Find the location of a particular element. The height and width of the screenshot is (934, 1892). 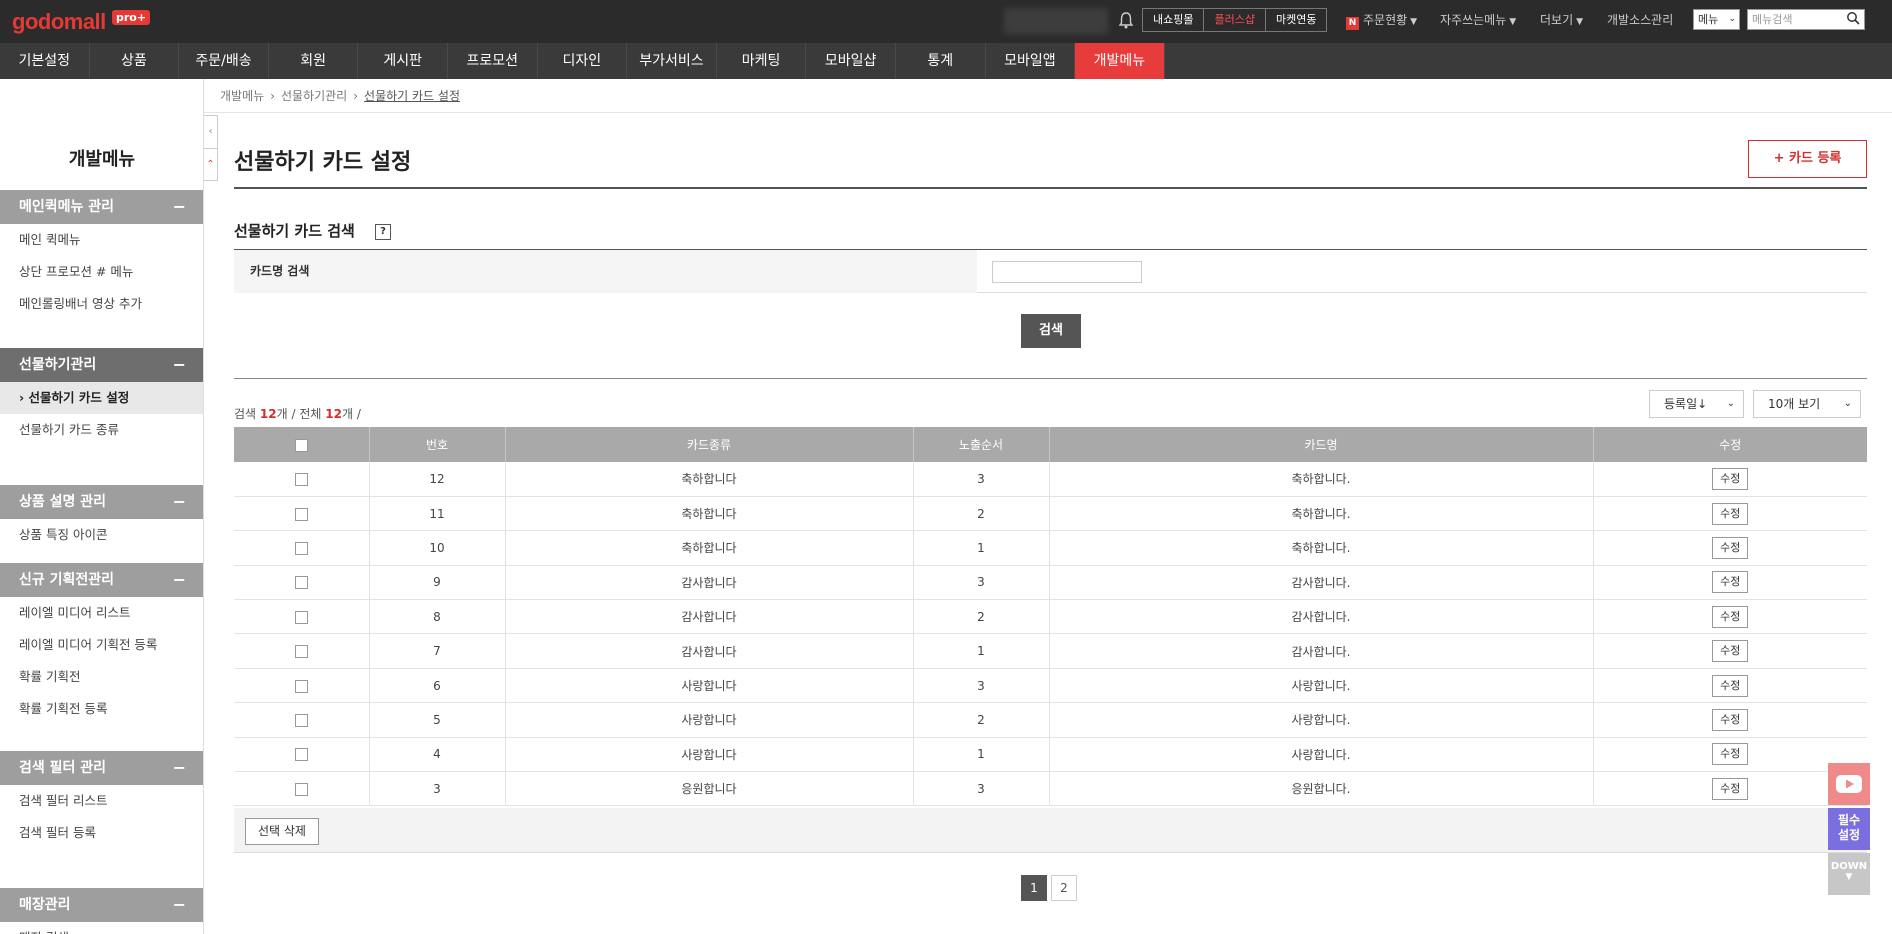

header-card-name: 카드명 is located at coordinates (1321, 444).